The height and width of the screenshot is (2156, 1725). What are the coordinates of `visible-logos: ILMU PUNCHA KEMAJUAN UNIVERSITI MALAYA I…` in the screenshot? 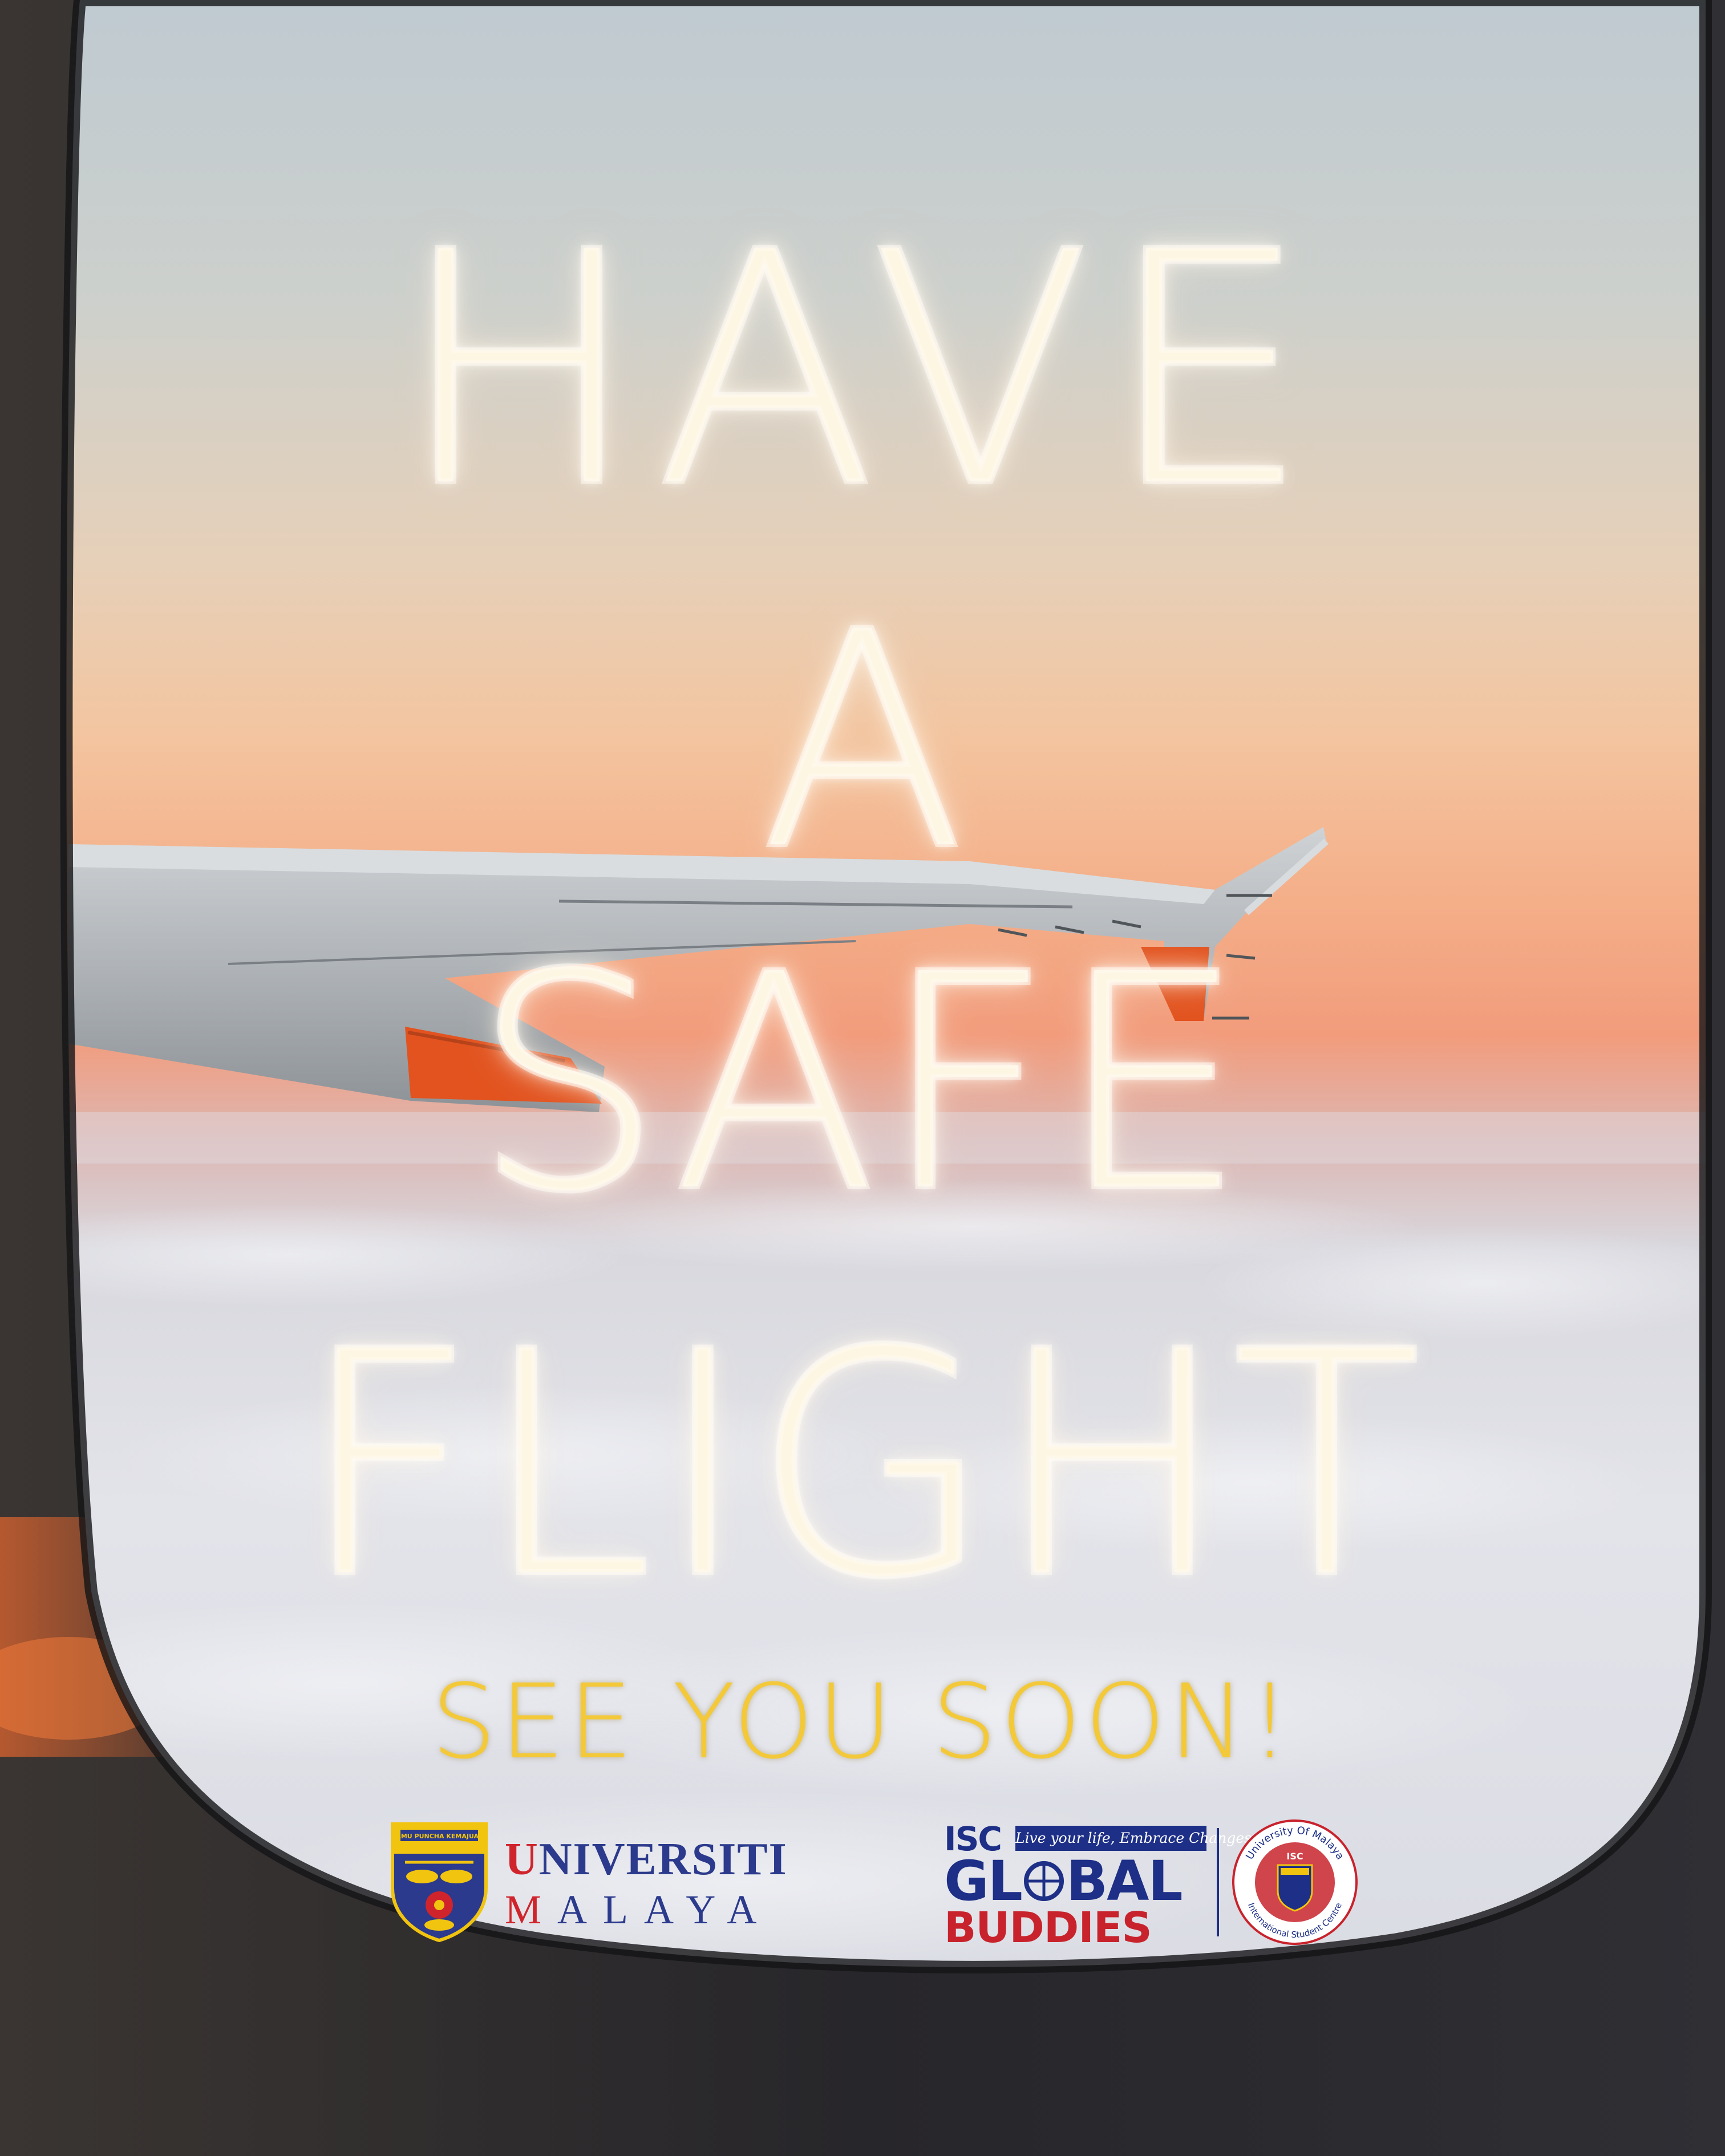 It's located at (862, 1884).